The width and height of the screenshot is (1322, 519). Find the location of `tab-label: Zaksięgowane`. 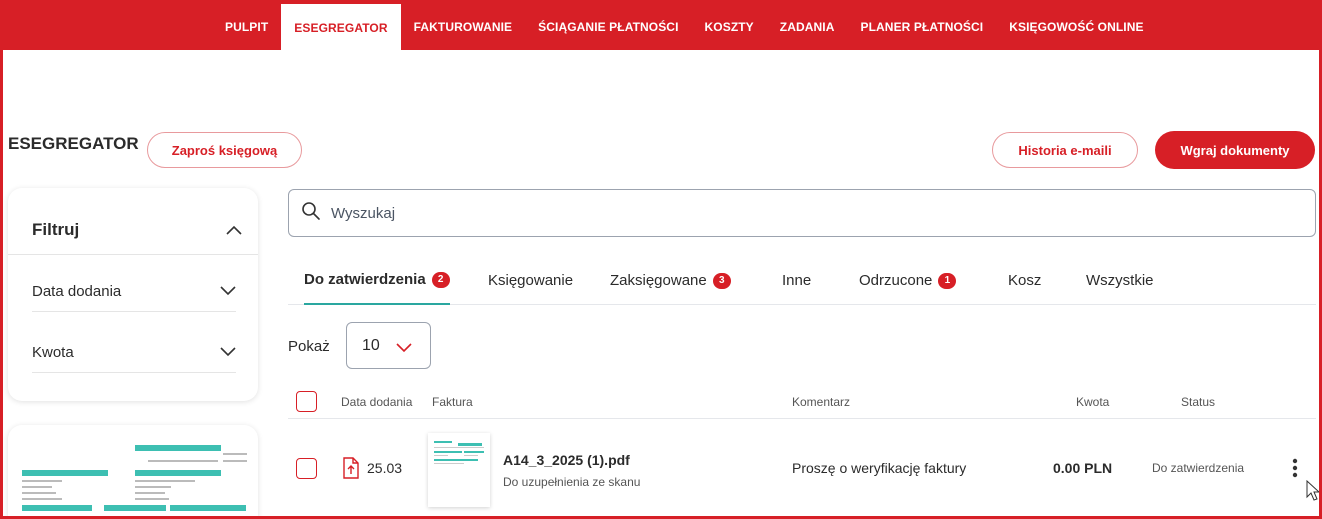

tab-label: Zaksięgowane is located at coordinates (658, 280).